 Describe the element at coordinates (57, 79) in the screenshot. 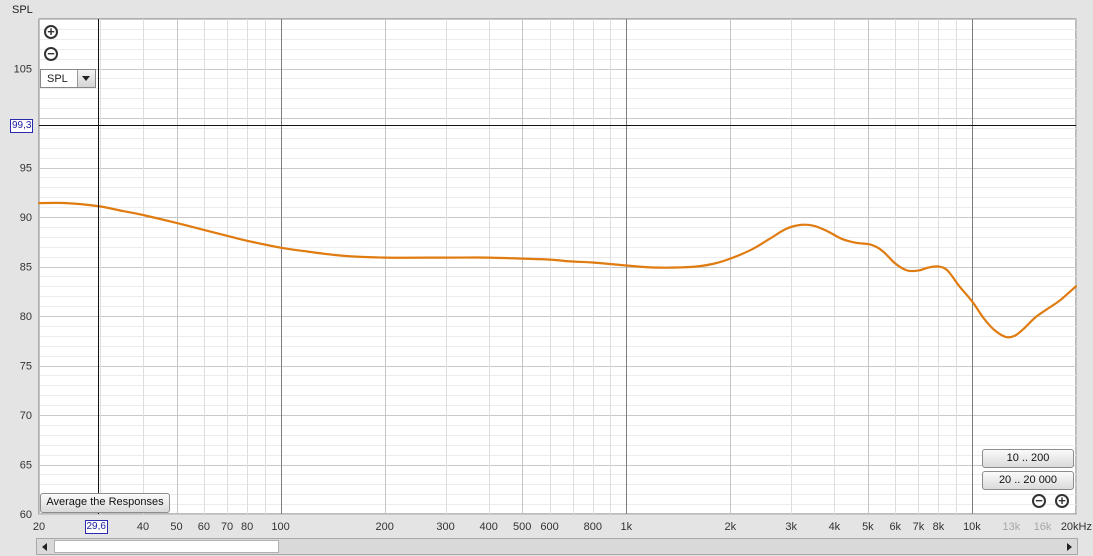

I see `measurement-select-value: SPL` at that location.